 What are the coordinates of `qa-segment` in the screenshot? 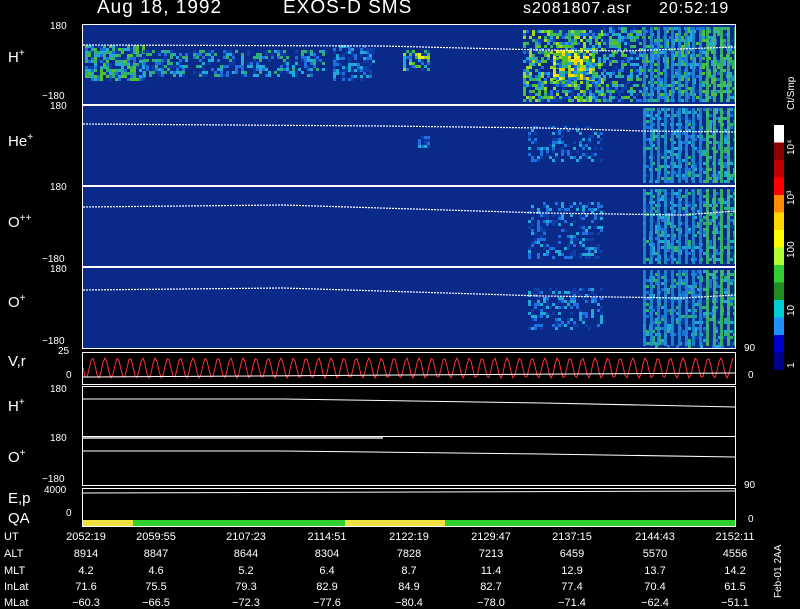 It's located at (108, 523).